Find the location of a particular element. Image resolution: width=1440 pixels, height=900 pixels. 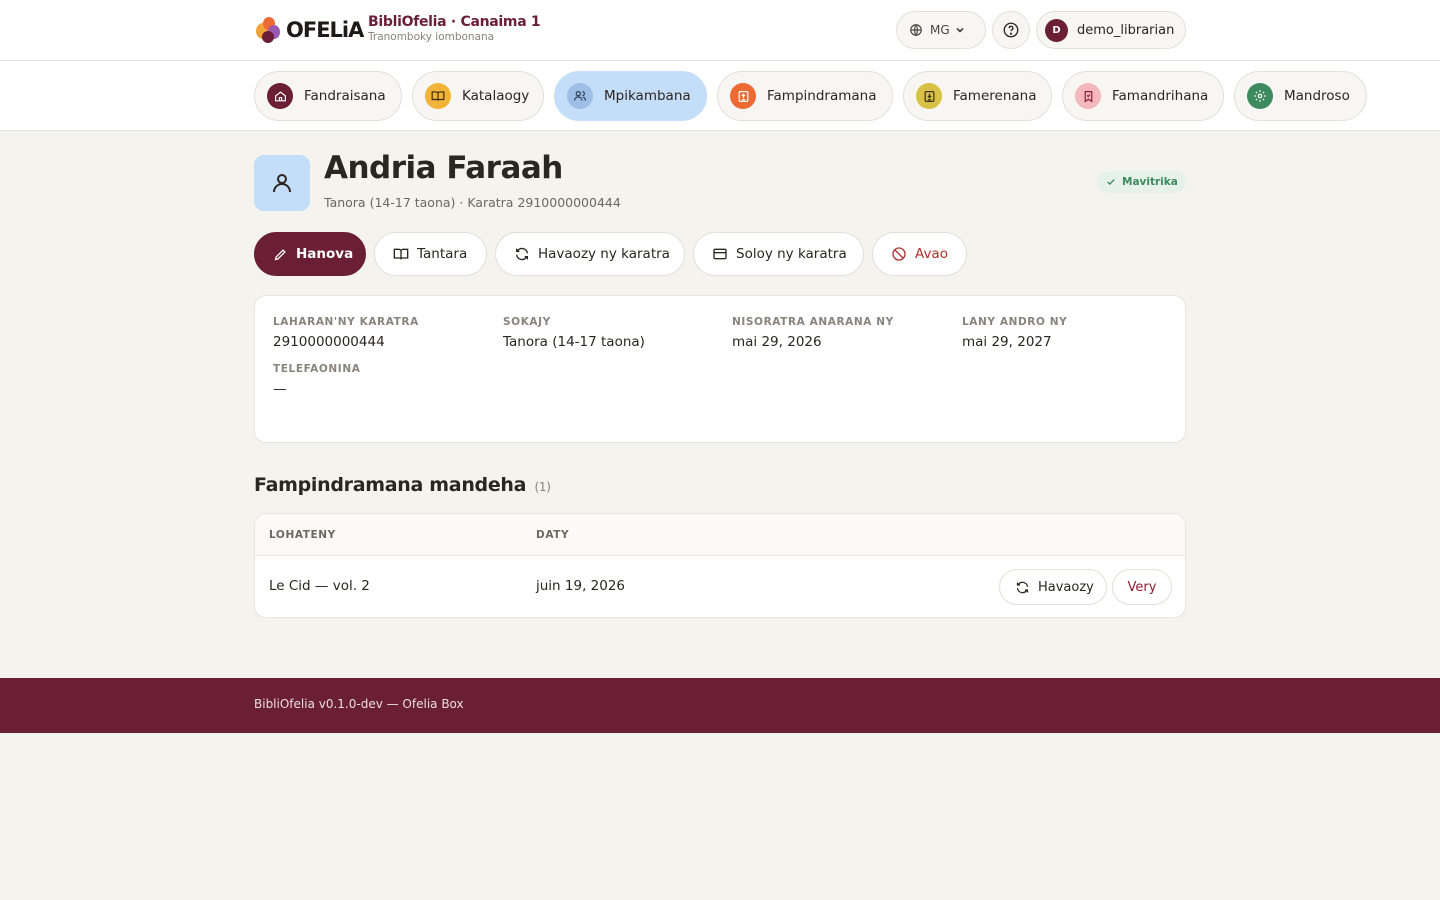

loan-date: juin 19, 2026 is located at coordinates (581, 586).